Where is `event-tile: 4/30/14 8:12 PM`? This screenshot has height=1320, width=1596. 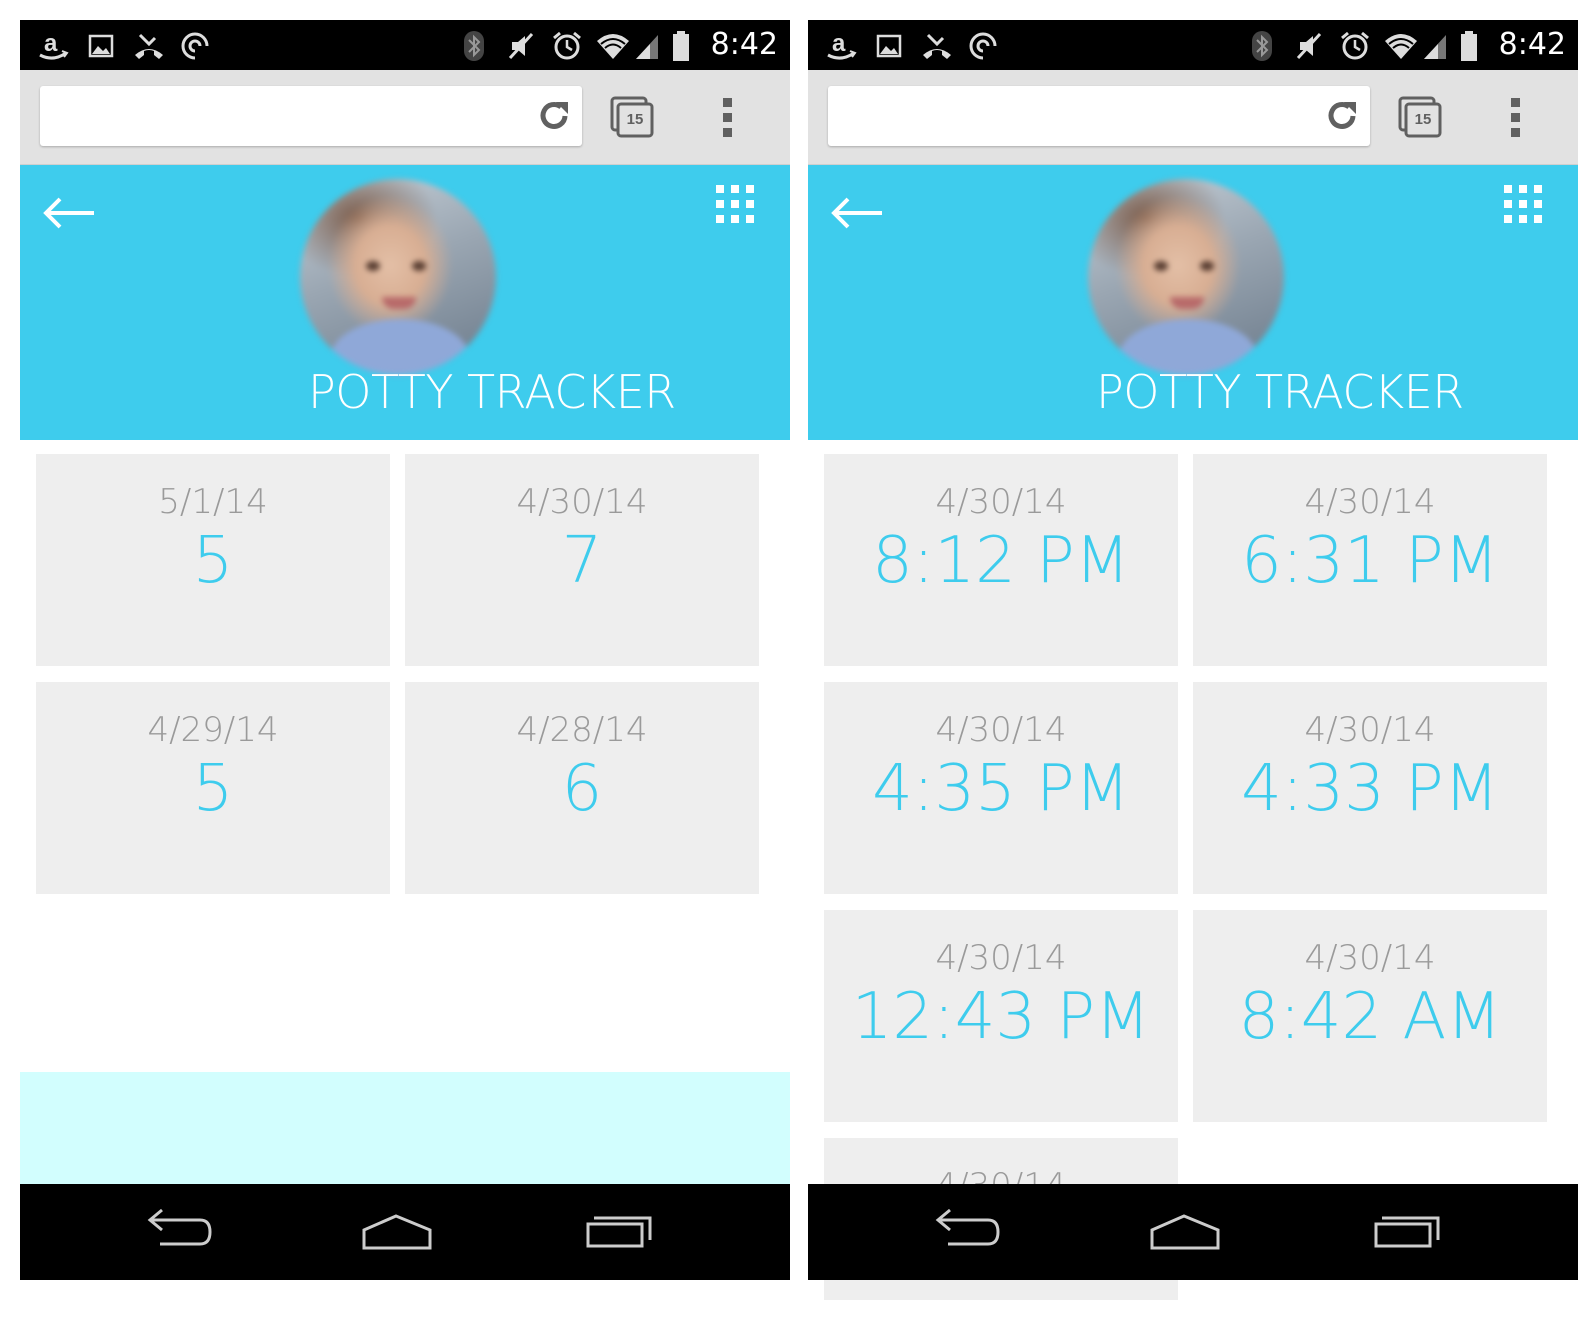 event-tile: 4/30/14 8:12 PM is located at coordinates (1001, 560).